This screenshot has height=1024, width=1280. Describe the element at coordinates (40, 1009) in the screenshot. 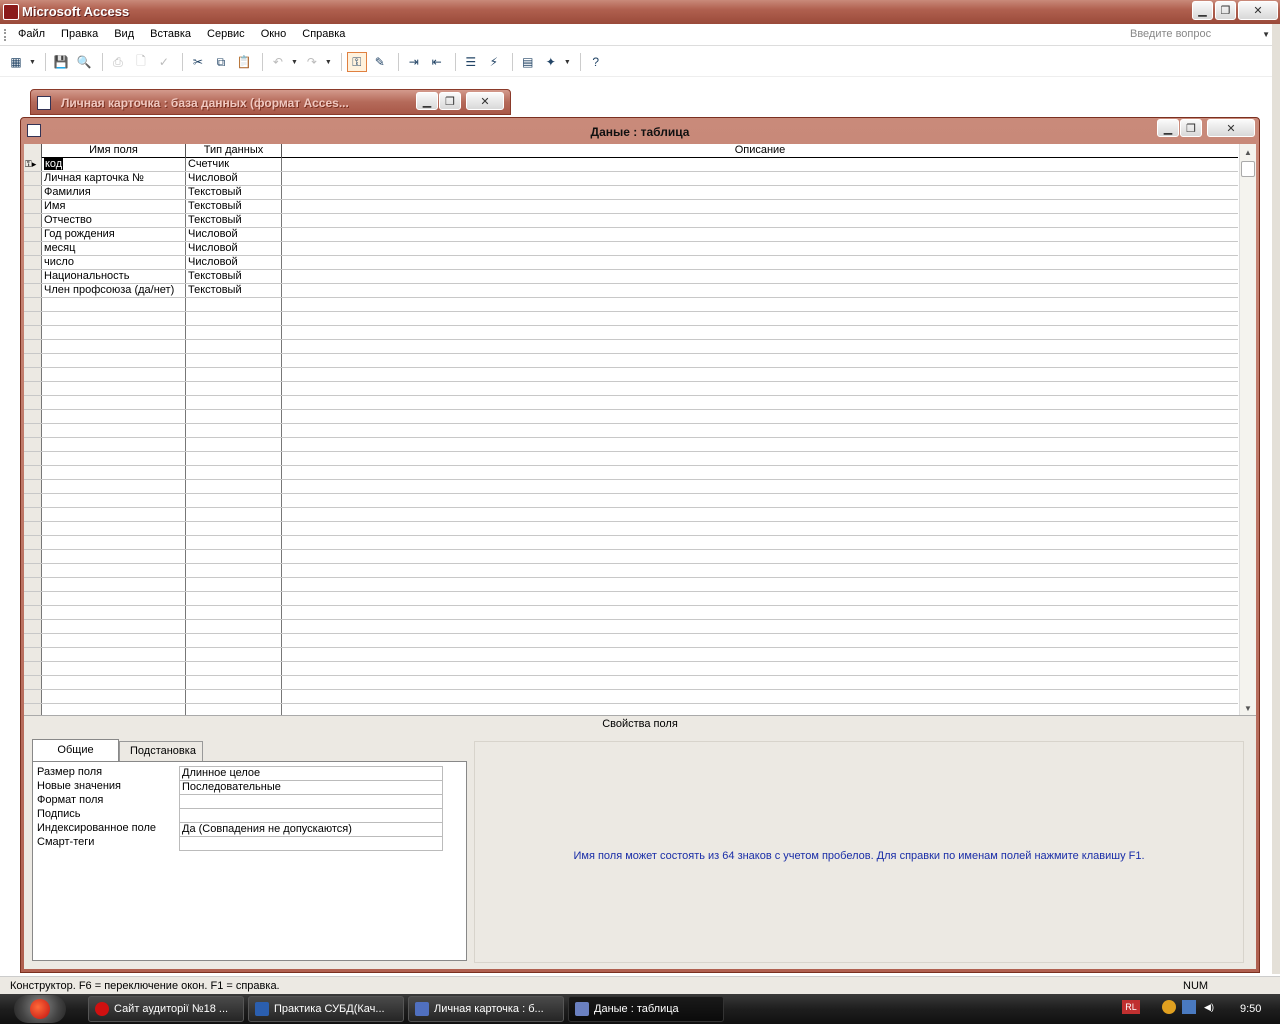

I see `start-button` at that location.